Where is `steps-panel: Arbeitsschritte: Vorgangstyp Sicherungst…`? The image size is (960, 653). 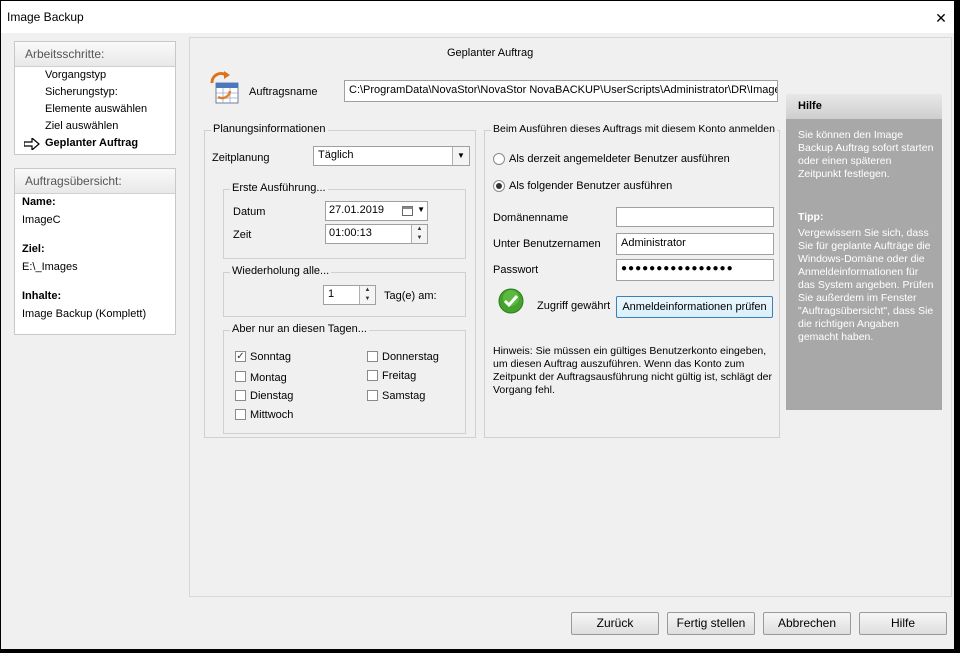
steps-panel: Arbeitsschritte: Vorgangstyp Sicherungst… is located at coordinates (95, 98).